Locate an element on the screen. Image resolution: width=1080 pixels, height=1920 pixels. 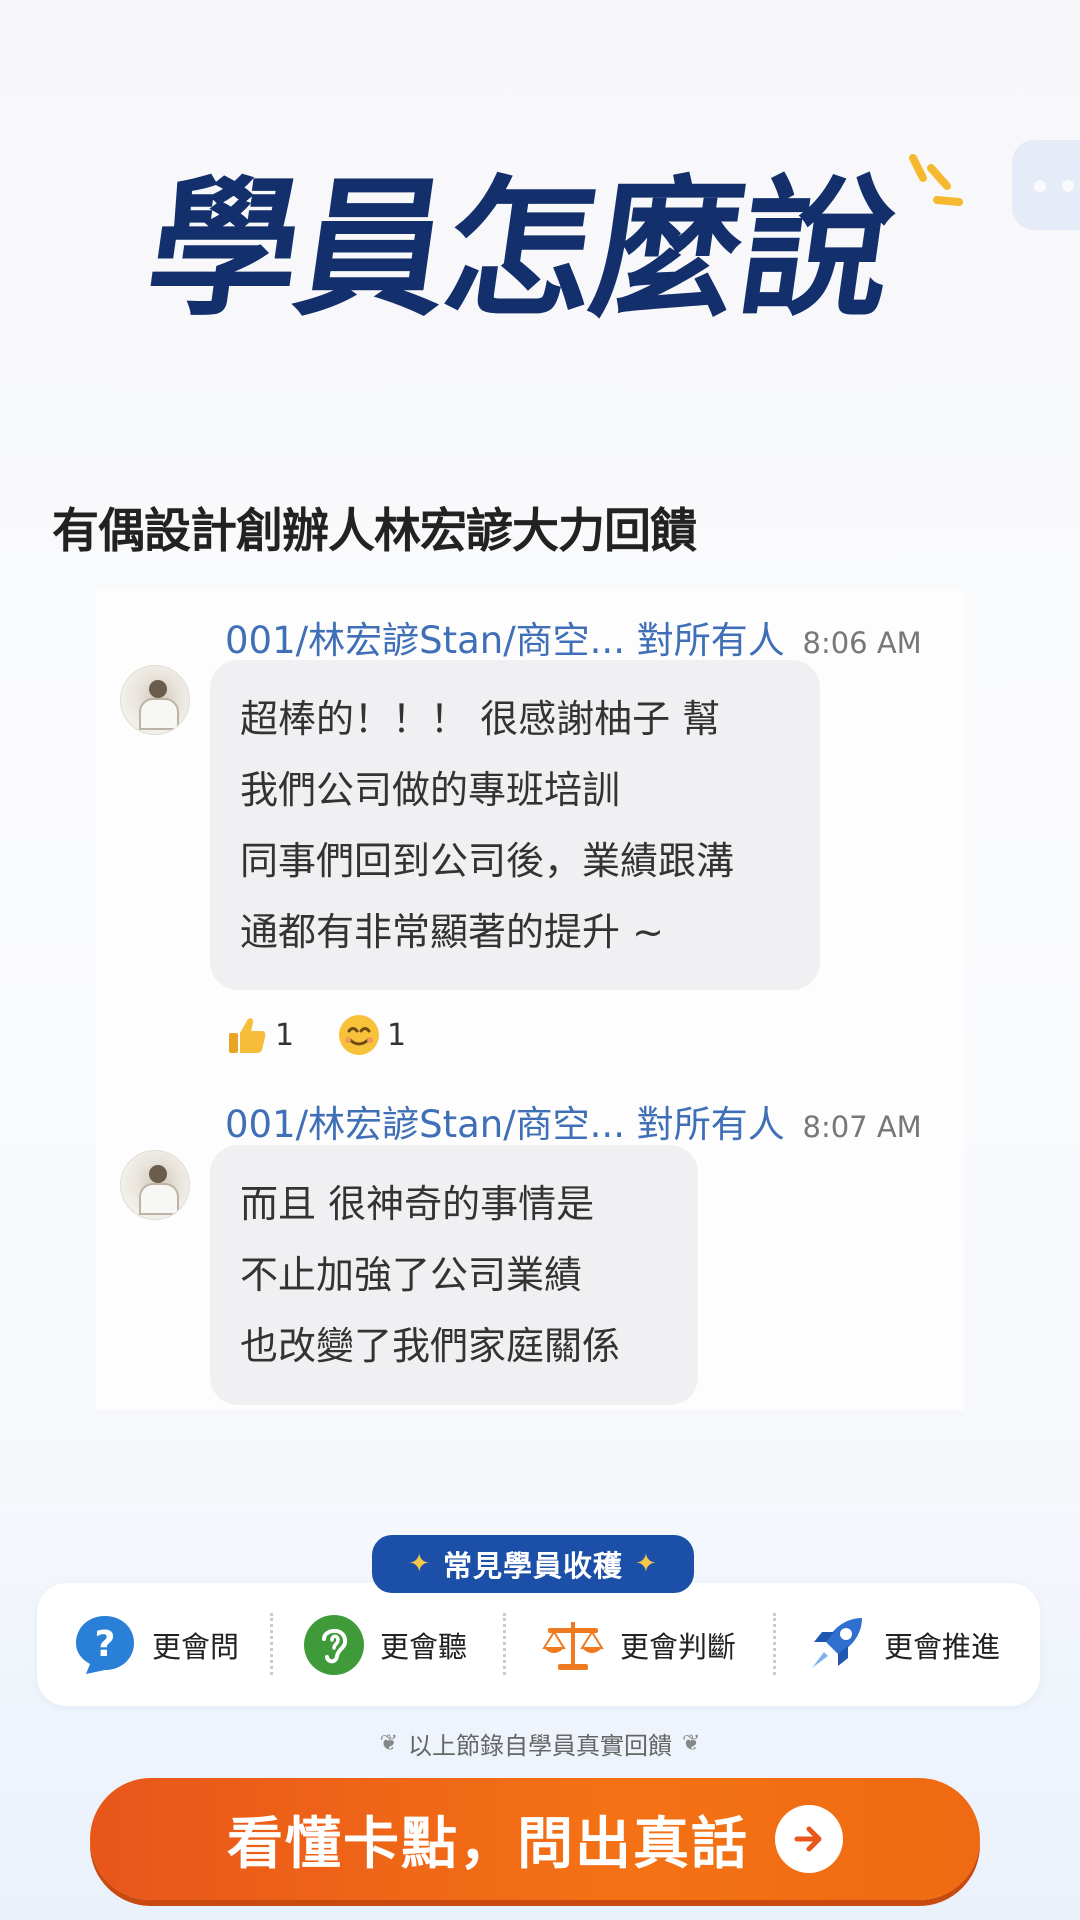
benefit-ask: ? 更會問 is located at coordinates (155, 1644).